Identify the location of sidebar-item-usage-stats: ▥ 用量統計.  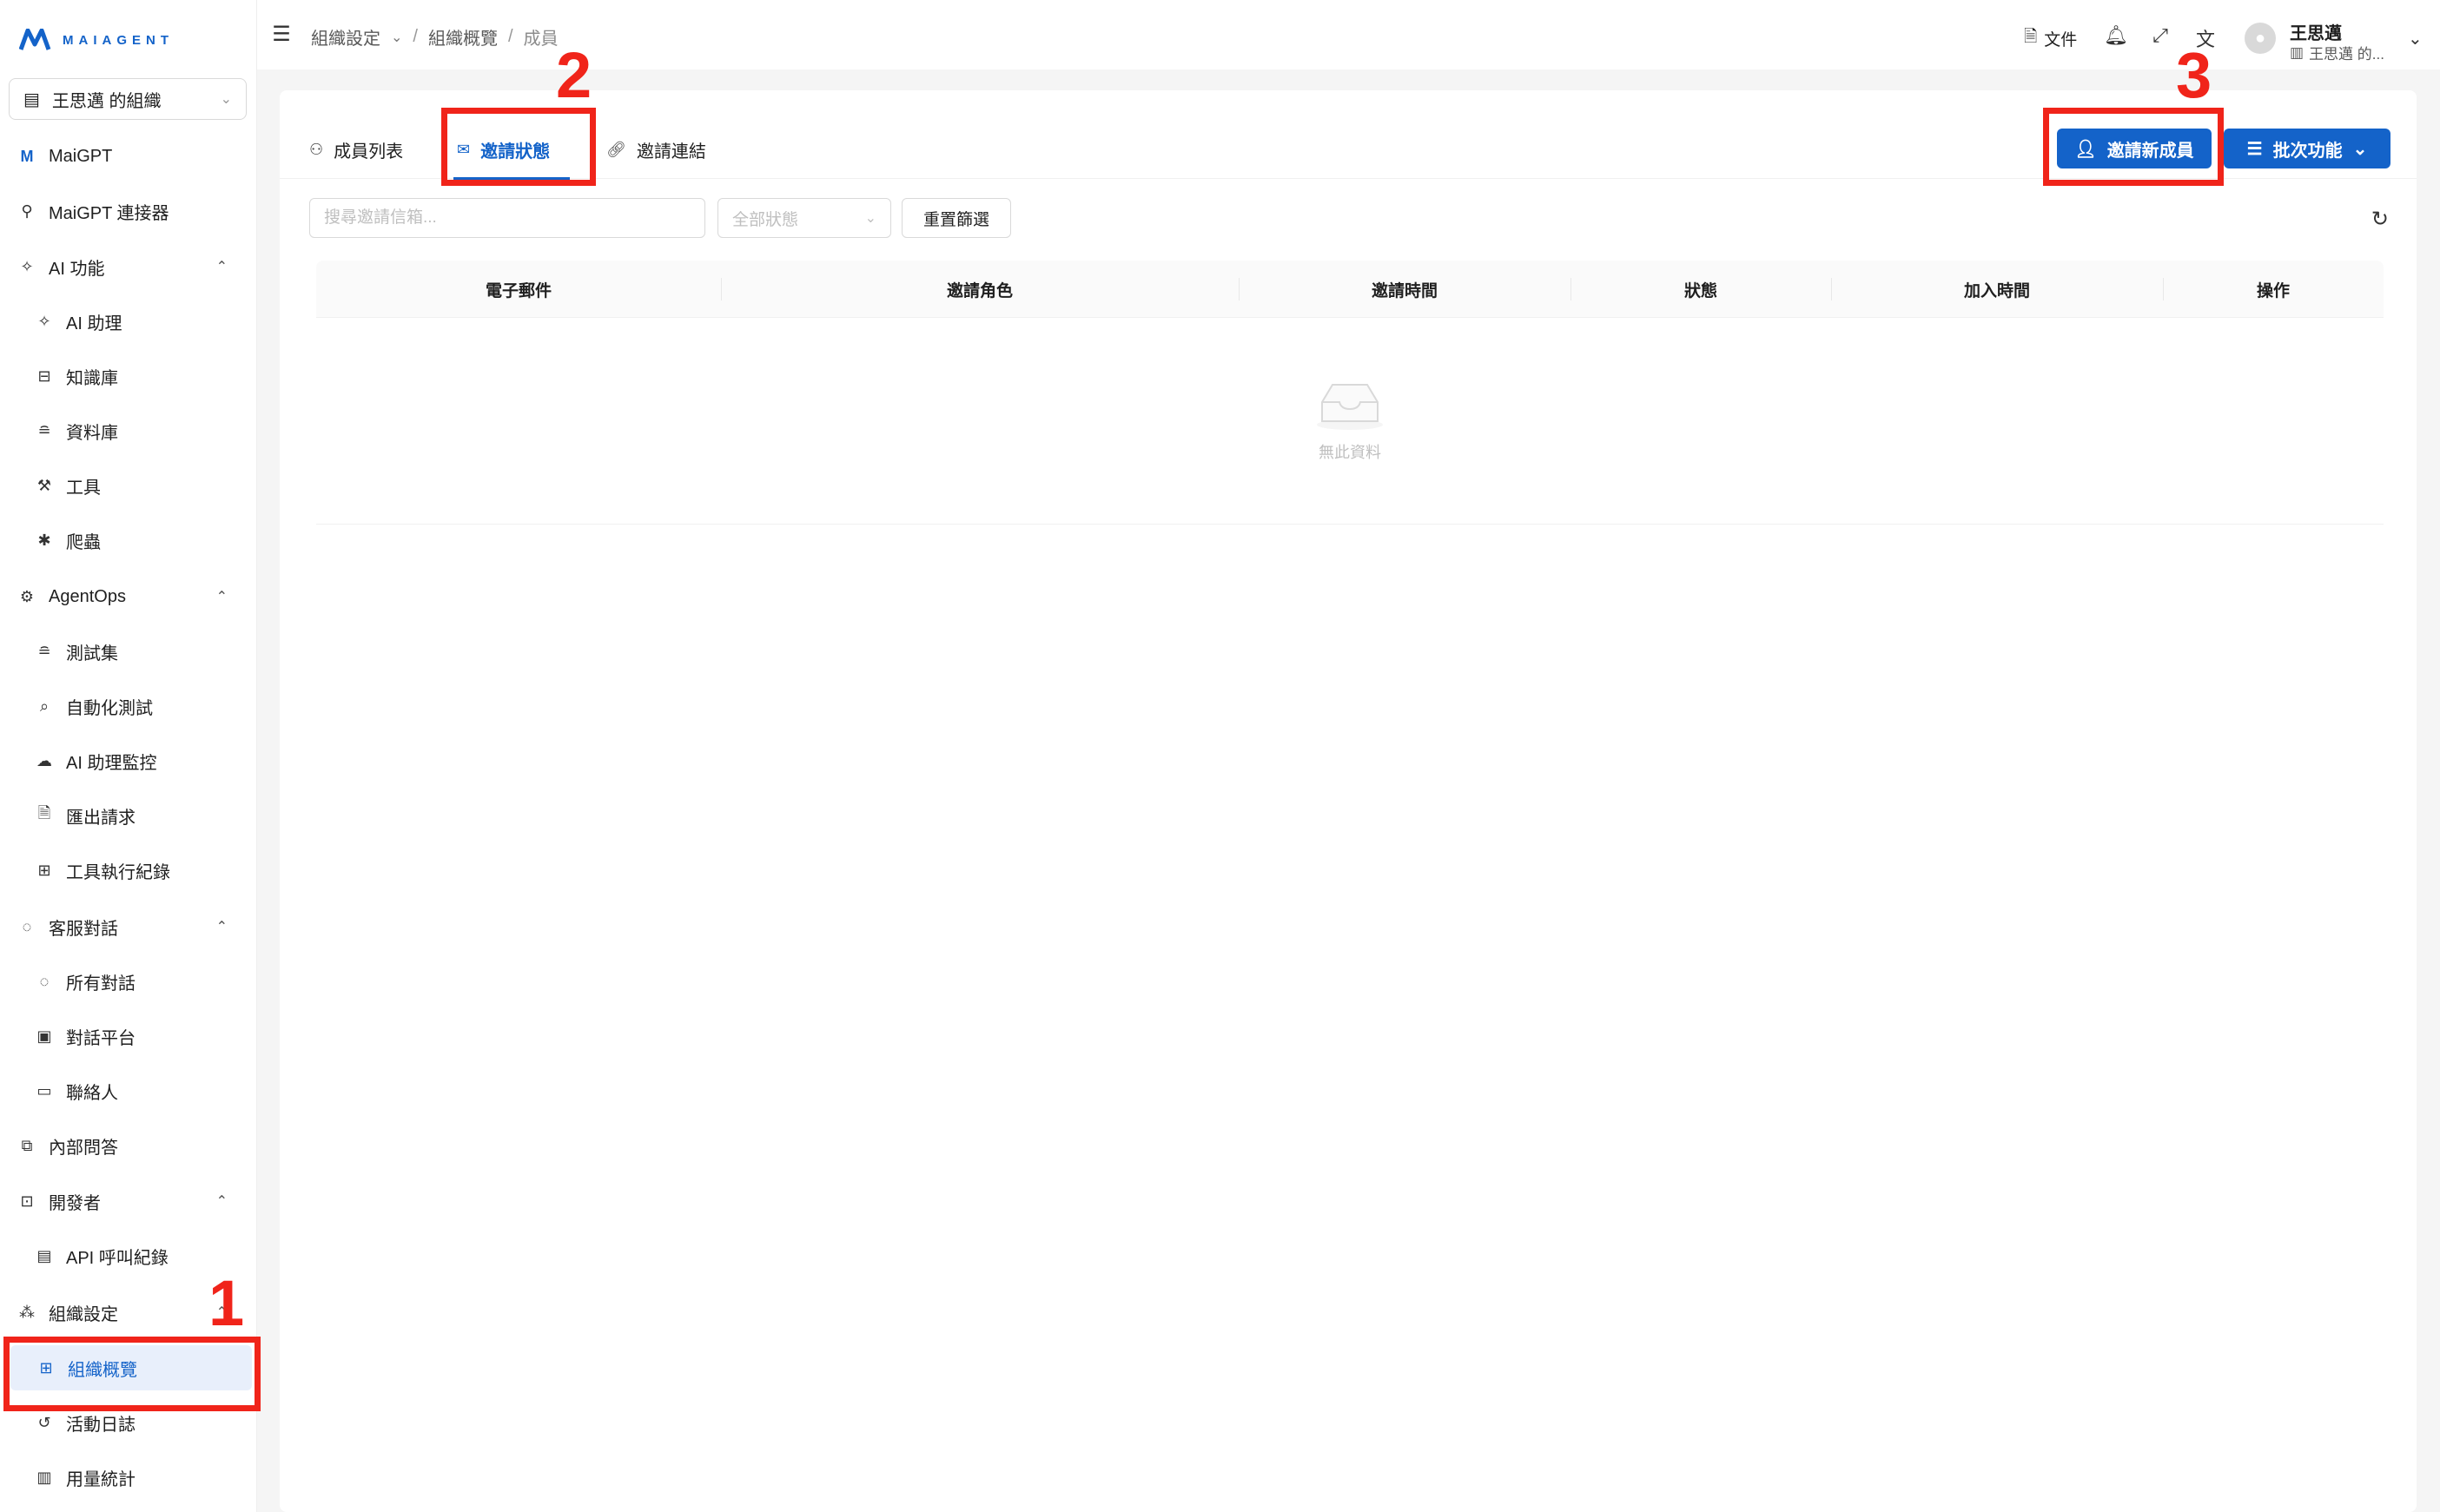
(128, 1477).